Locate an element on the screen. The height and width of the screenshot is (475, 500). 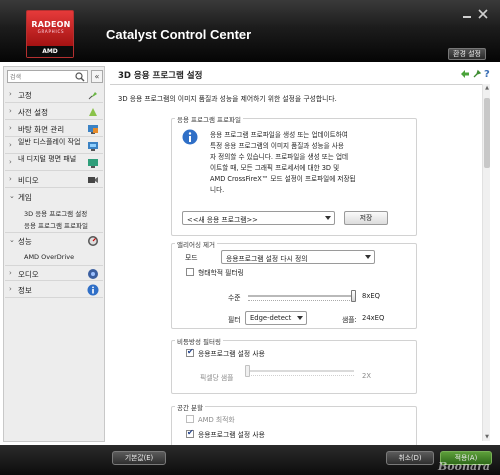
af-sample-slider-thumb is located at coordinates (247, 371).